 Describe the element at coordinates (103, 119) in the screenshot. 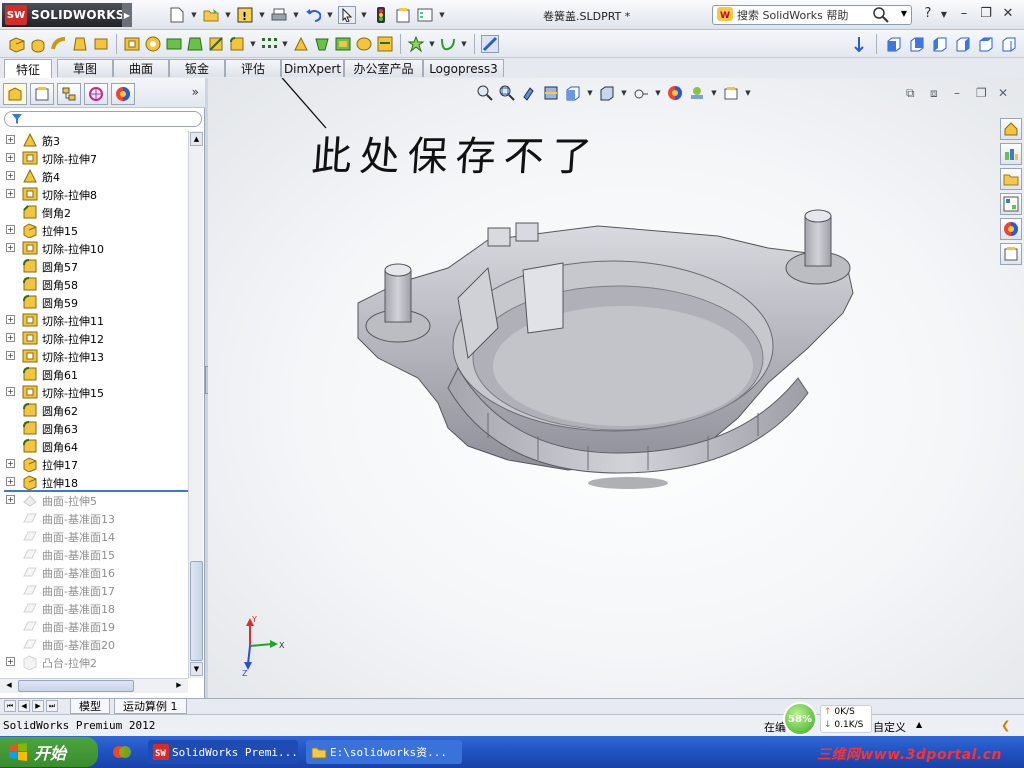

I see `tree-filter-input` at that location.